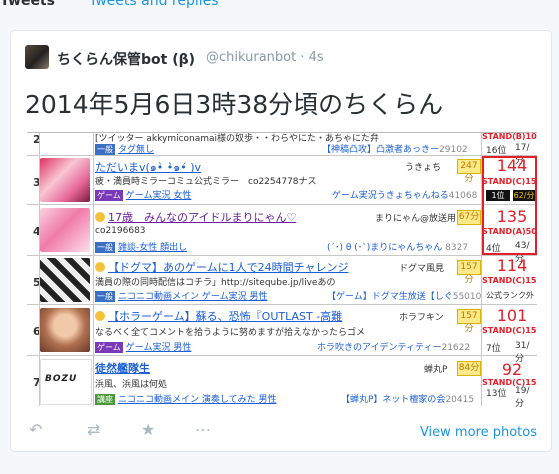 The height and width of the screenshot is (474, 559). I want to click on broadcast-title-text: 【ドグマ】あのゲームに1人で24時間チャレンジ, so click(228, 267).